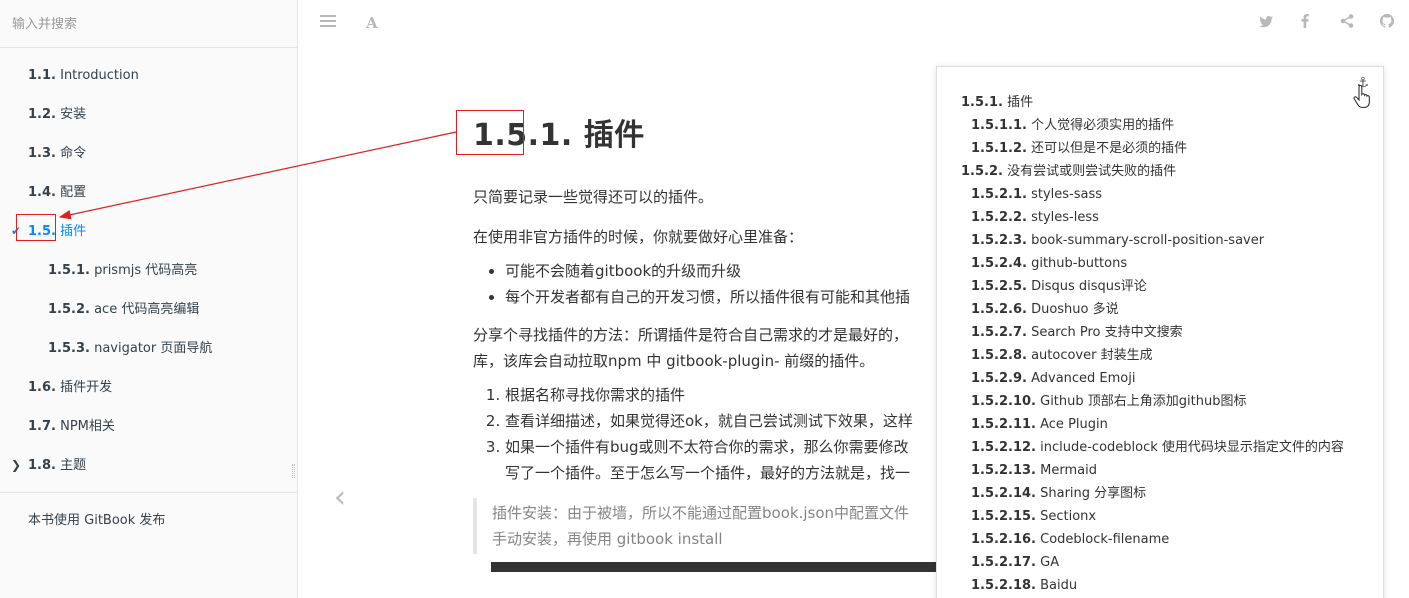 The image size is (1409, 598). What do you see at coordinates (1109, 148) in the screenshot?
I see `nav-item-label: 还可以但是不是必须的插件` at bounding box center [1109, 148].